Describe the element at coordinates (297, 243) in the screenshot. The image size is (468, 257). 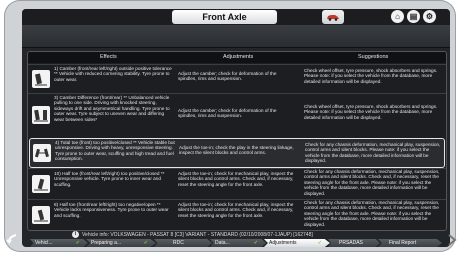
I see `tab-adjustments: Adjustments ✓` at that location.